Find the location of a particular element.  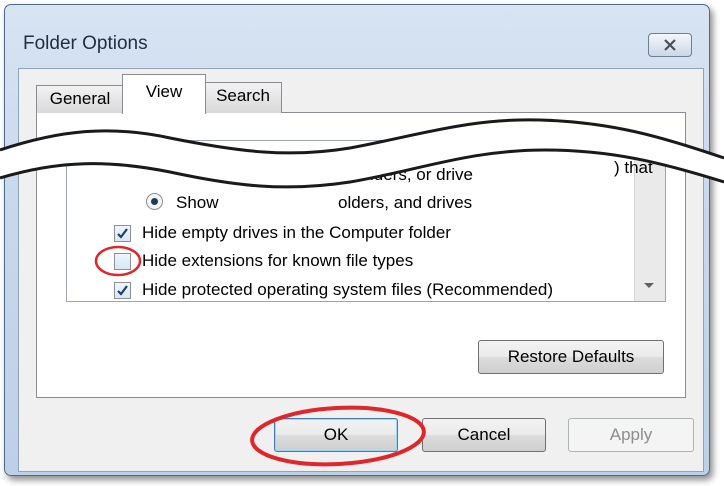

cancel-button: Cancel is located at coordinates (484, 435).